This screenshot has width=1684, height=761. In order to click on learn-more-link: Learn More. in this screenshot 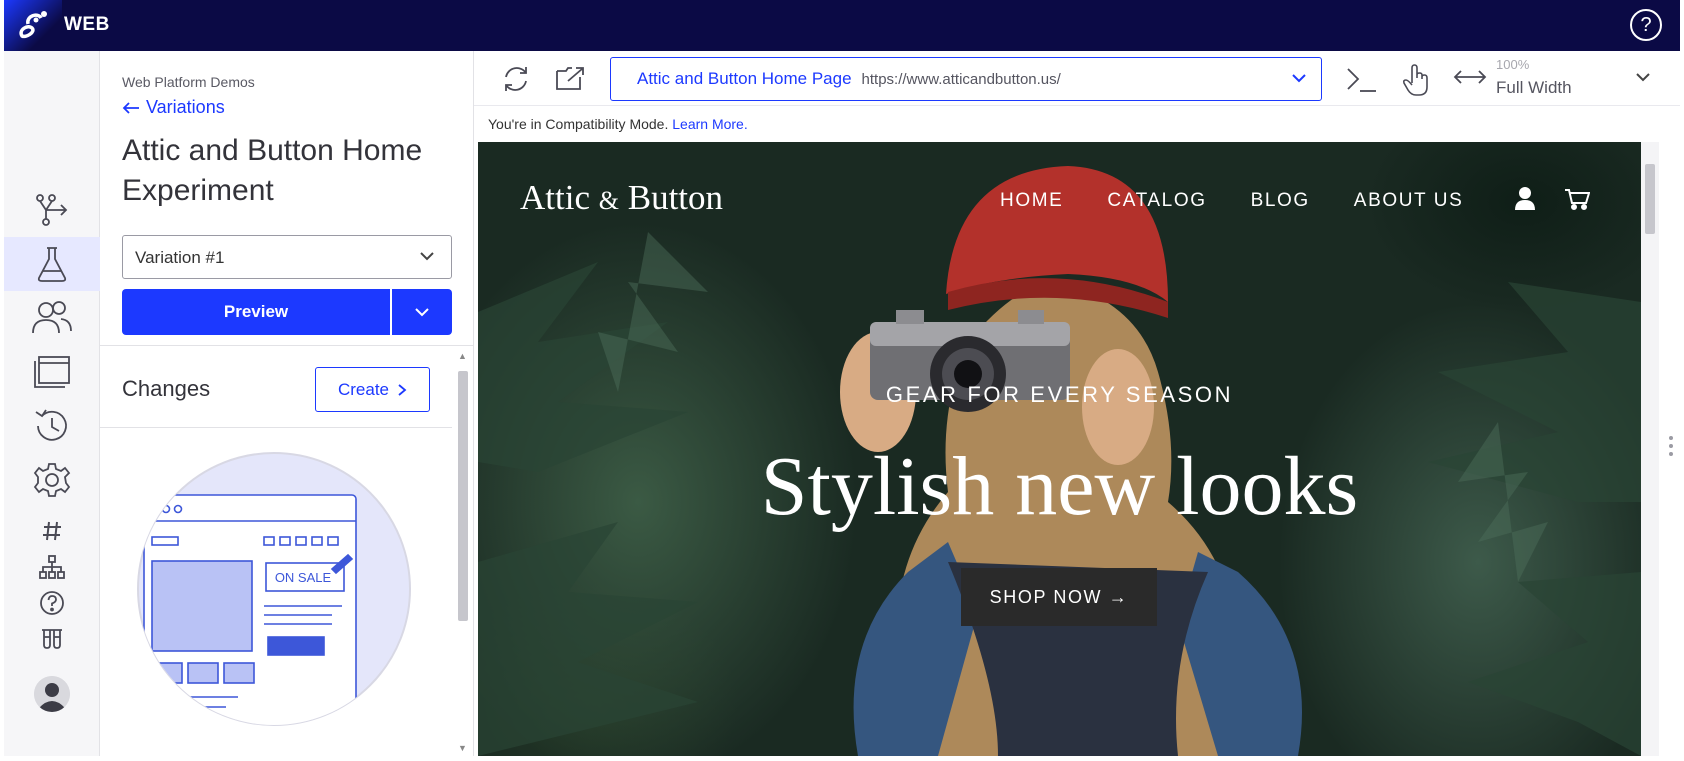, I will do `click(709, 124)`.